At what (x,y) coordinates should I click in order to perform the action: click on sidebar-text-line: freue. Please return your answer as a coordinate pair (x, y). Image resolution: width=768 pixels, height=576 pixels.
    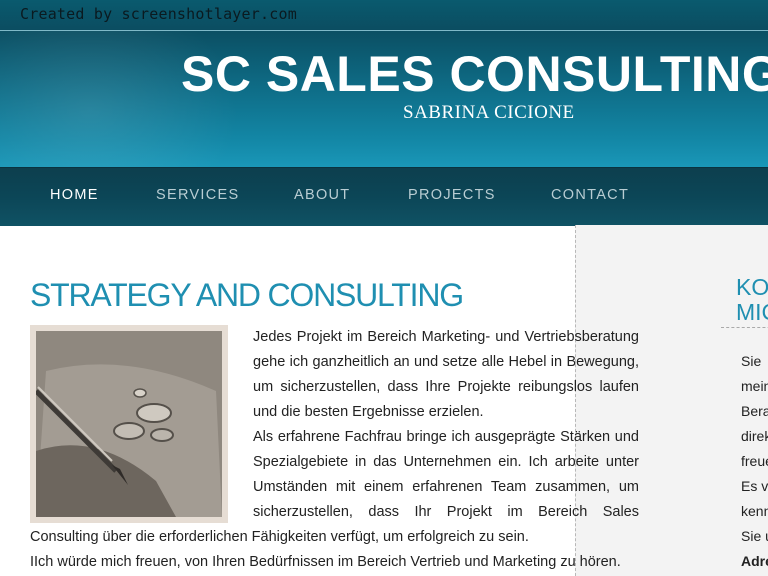
    Looking at the image, I should click on (754, 461).